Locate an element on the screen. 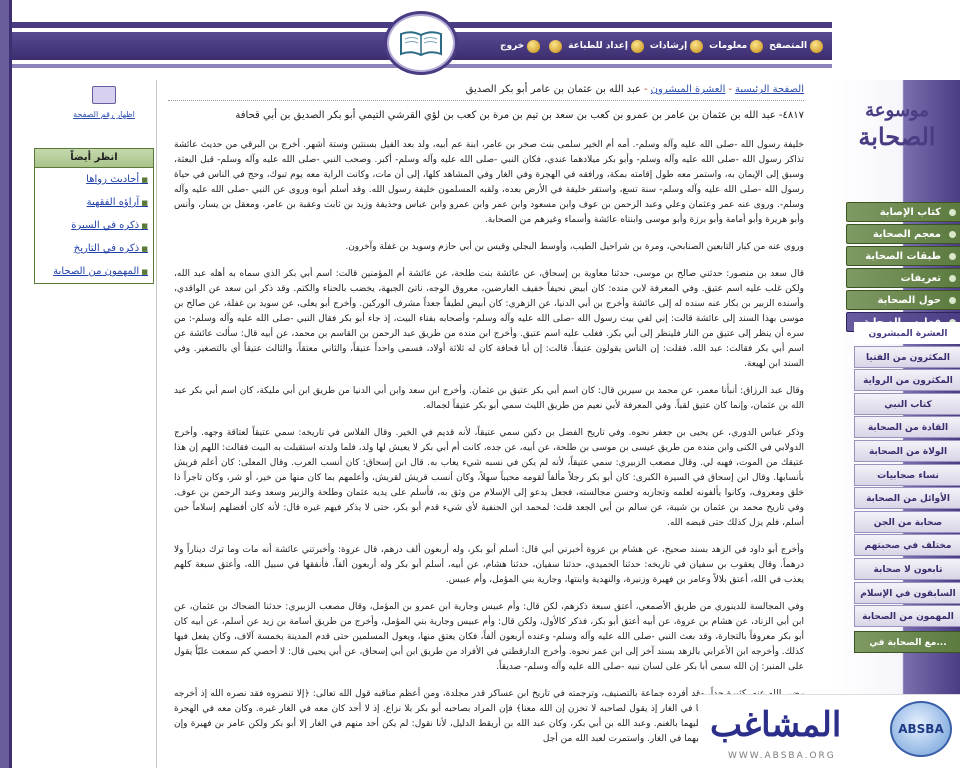 The height and width of the screenshot is (769, 960). blank-icon is located at coordinates (556, 46).